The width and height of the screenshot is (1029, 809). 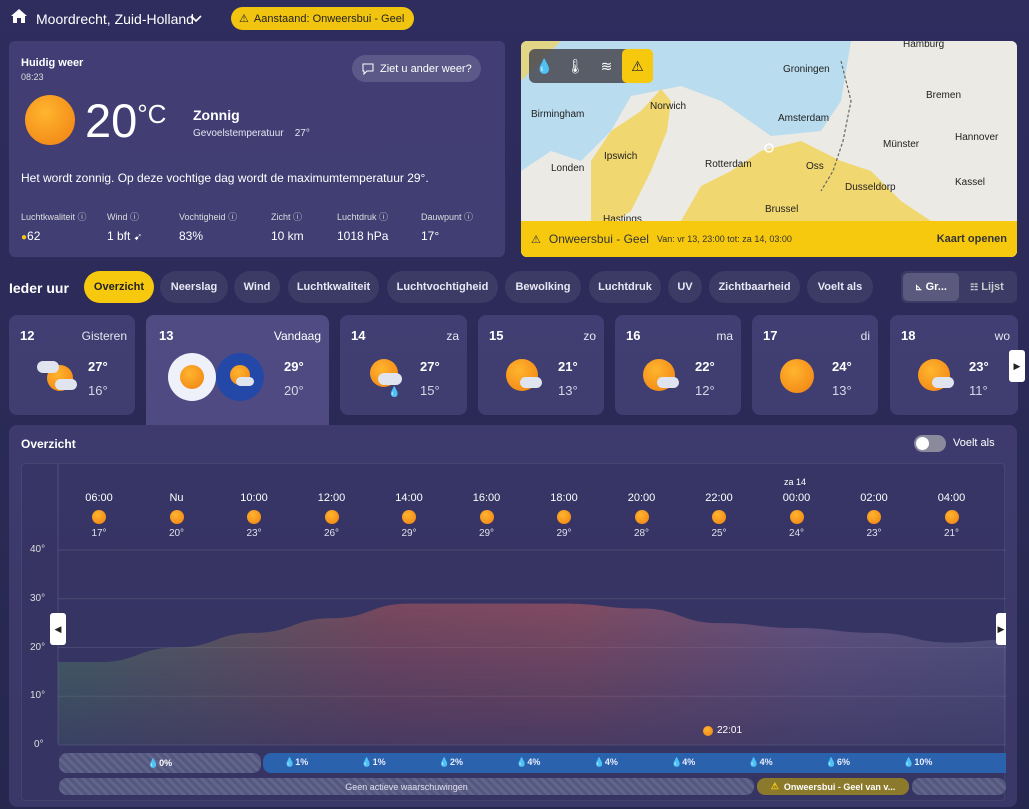 I want to click on warning-layer-icon: ⚠, so click(x=637, y=66).